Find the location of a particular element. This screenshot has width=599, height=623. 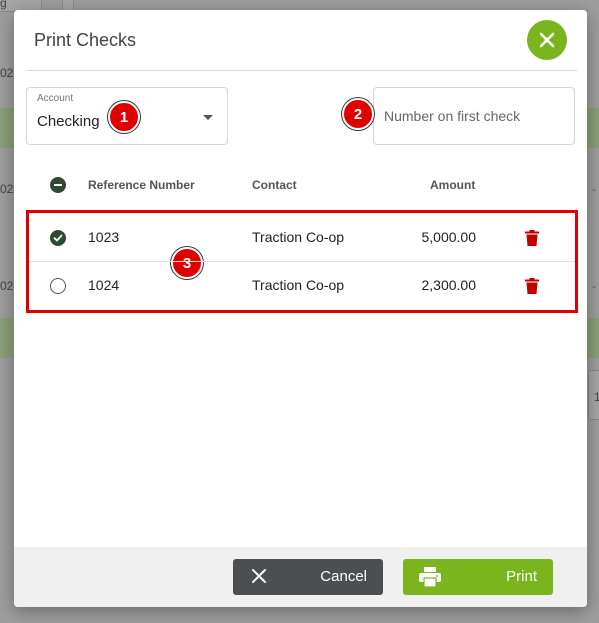

background-text: g is located at coordinates (3, 5).